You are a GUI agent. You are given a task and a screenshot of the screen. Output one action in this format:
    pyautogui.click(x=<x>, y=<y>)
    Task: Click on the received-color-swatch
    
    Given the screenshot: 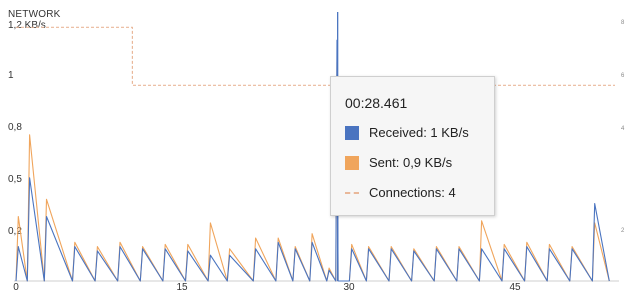 What is the action you would take?
    pyautogui.click(x=352, y=132)
    